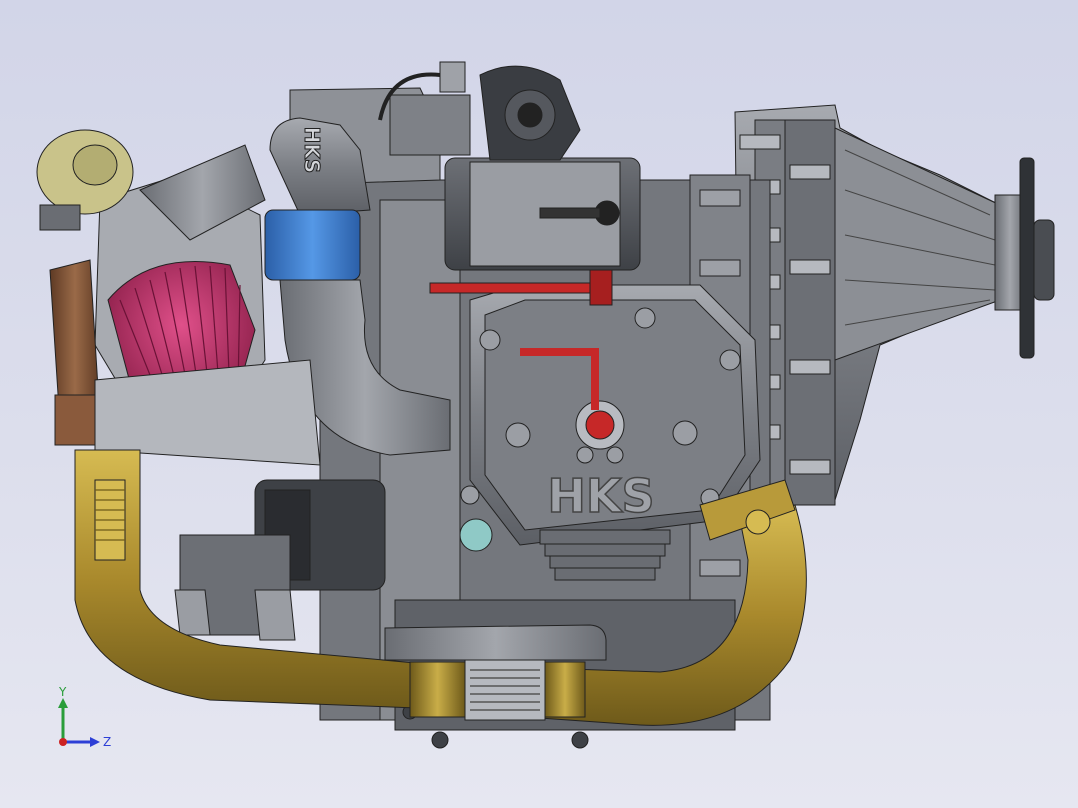  Describe the element at coordinates (1024, 258) in the screenshot. I see `output-flange` at that location.